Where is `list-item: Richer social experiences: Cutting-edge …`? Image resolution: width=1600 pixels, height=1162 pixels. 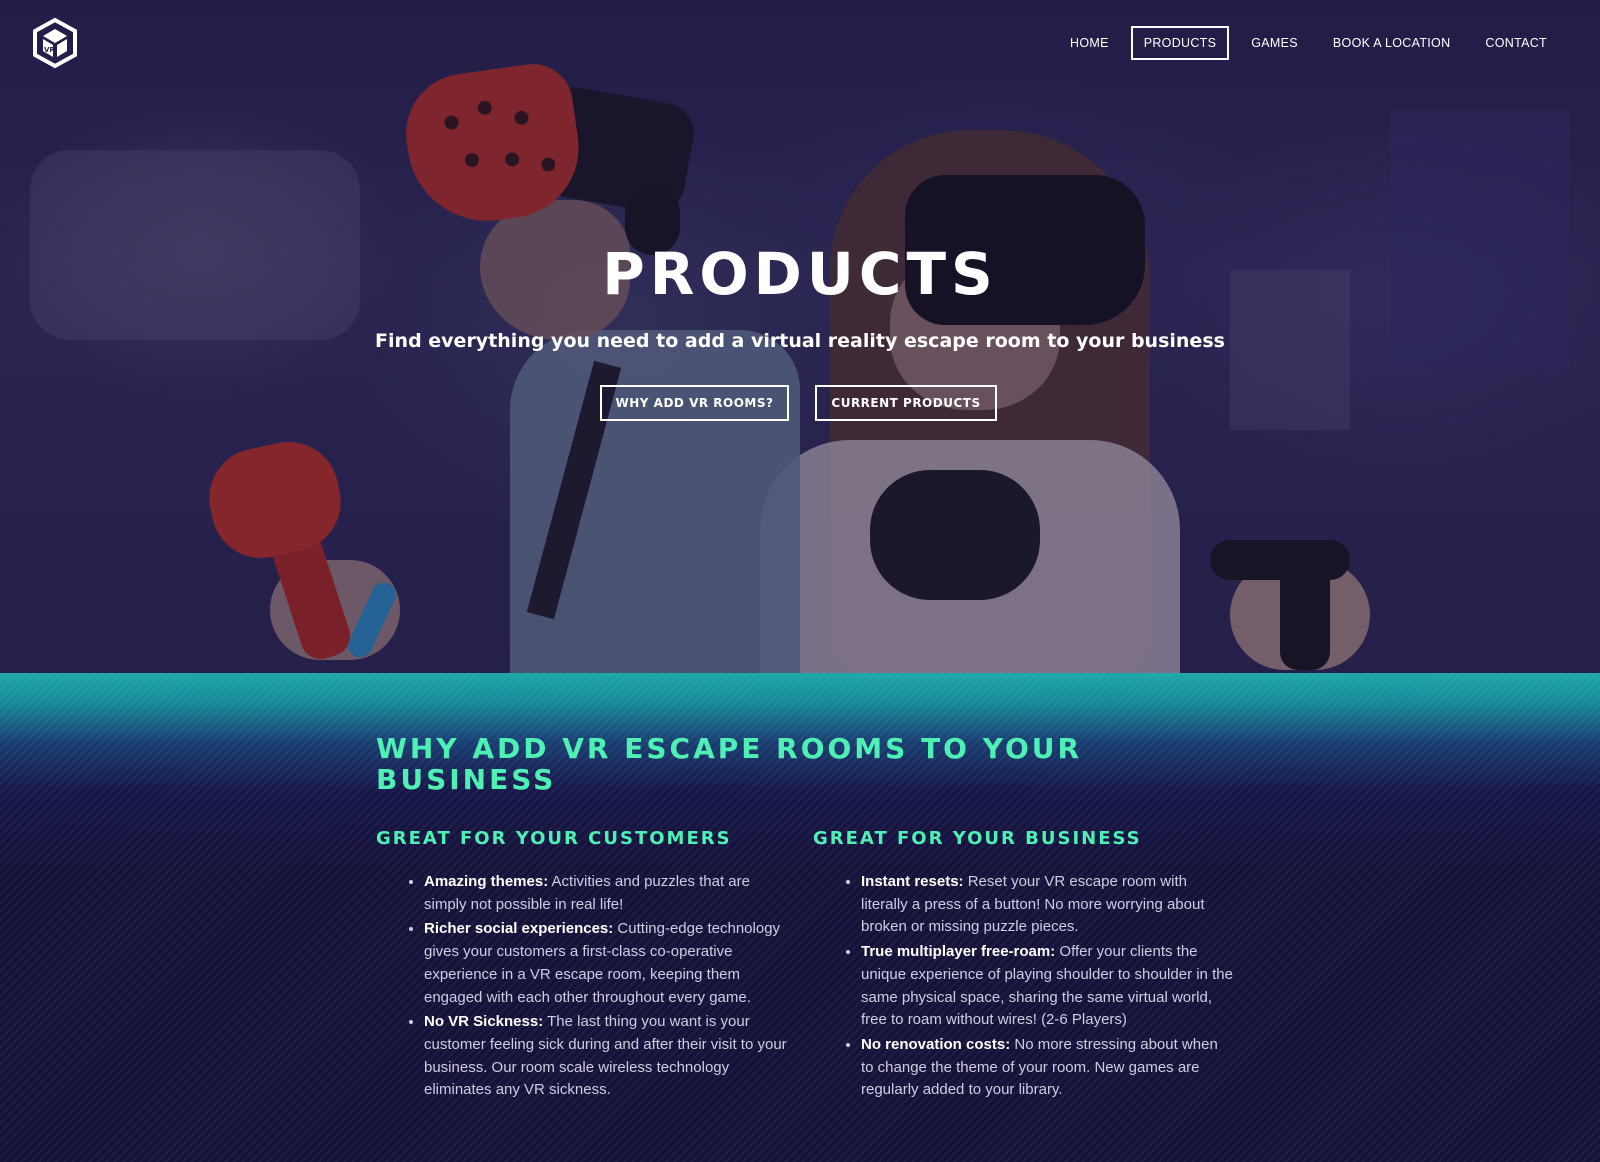
list-item: Richer social experiences: Cutting-edge … is located at coordinates (610, 963).